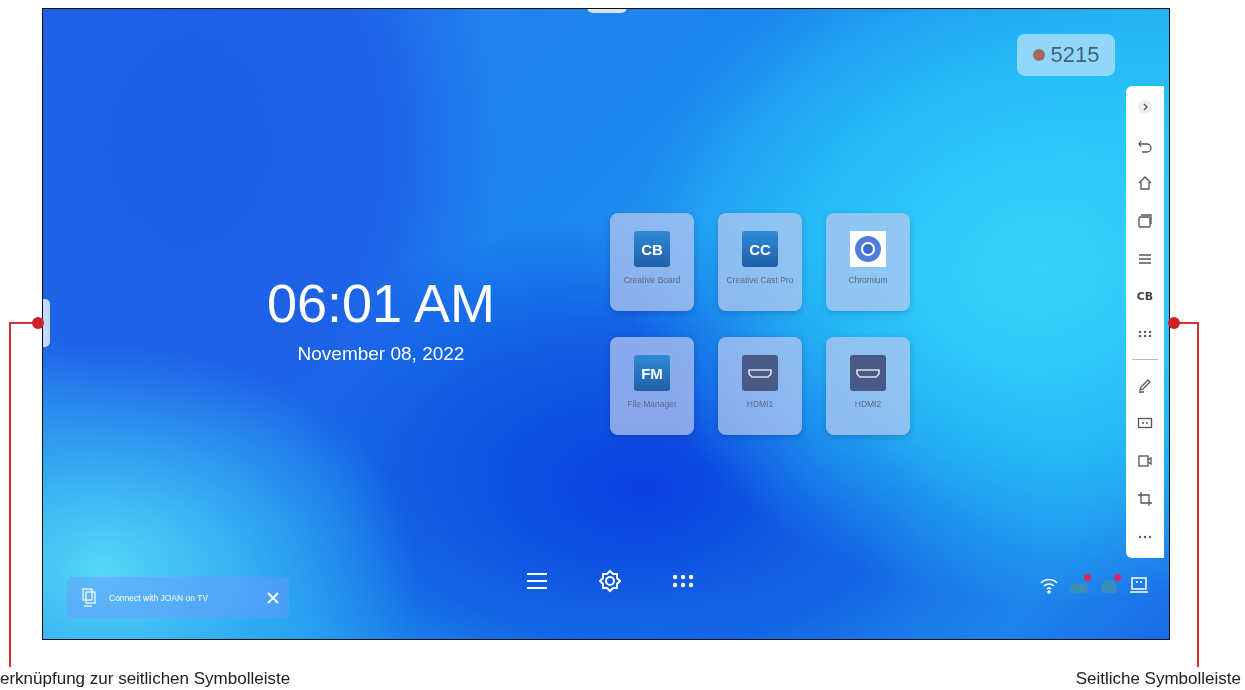  What do you see at coordinates (868, 280) in the screenshot?
I see `app-label: Chromium` at bounding box center [868, 280].